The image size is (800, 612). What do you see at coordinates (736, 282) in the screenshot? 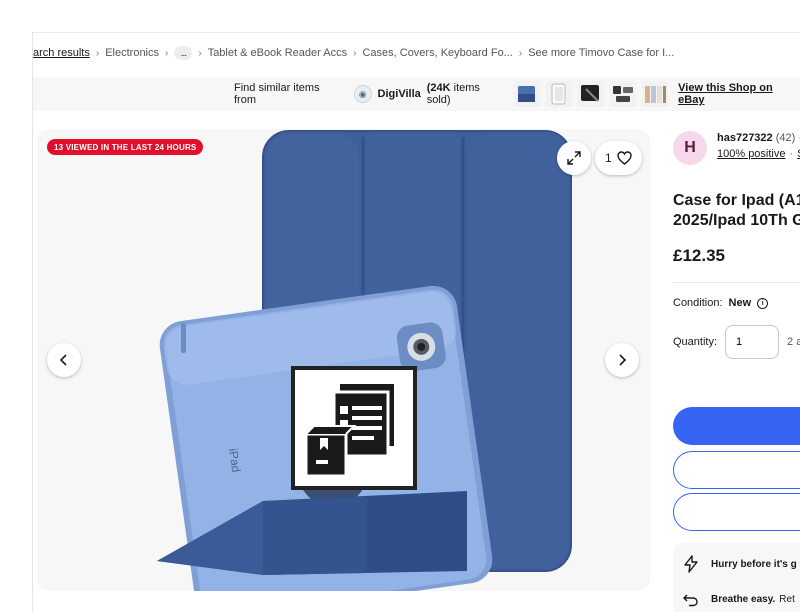
I see `divider` at bounding box center [736, 282].